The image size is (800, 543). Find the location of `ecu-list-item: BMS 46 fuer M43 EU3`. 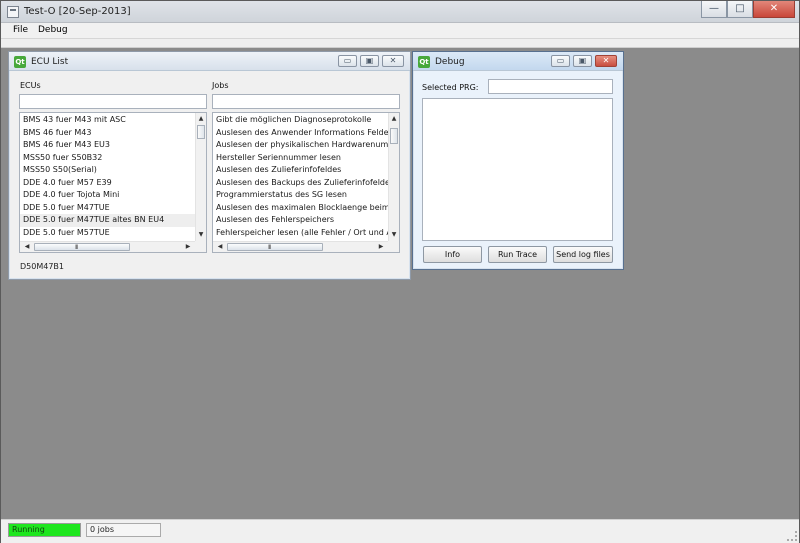

ecu-list-item: BMS 46 fuer M43 EU3 is located at coordinates (107, 145).